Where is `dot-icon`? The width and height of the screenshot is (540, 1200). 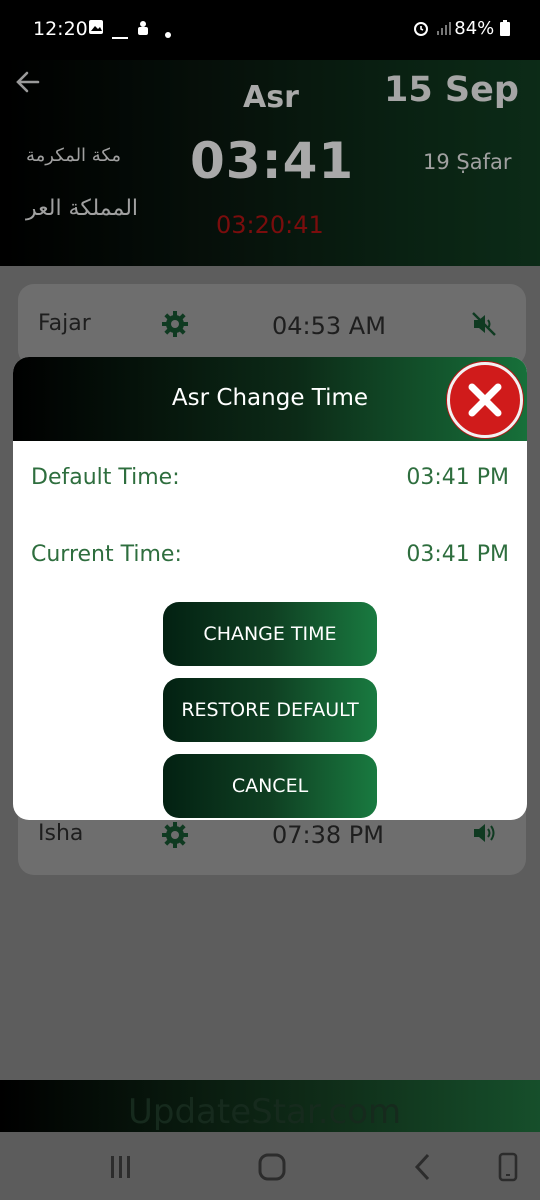
dot-icon is located at coordinates (168, 33).